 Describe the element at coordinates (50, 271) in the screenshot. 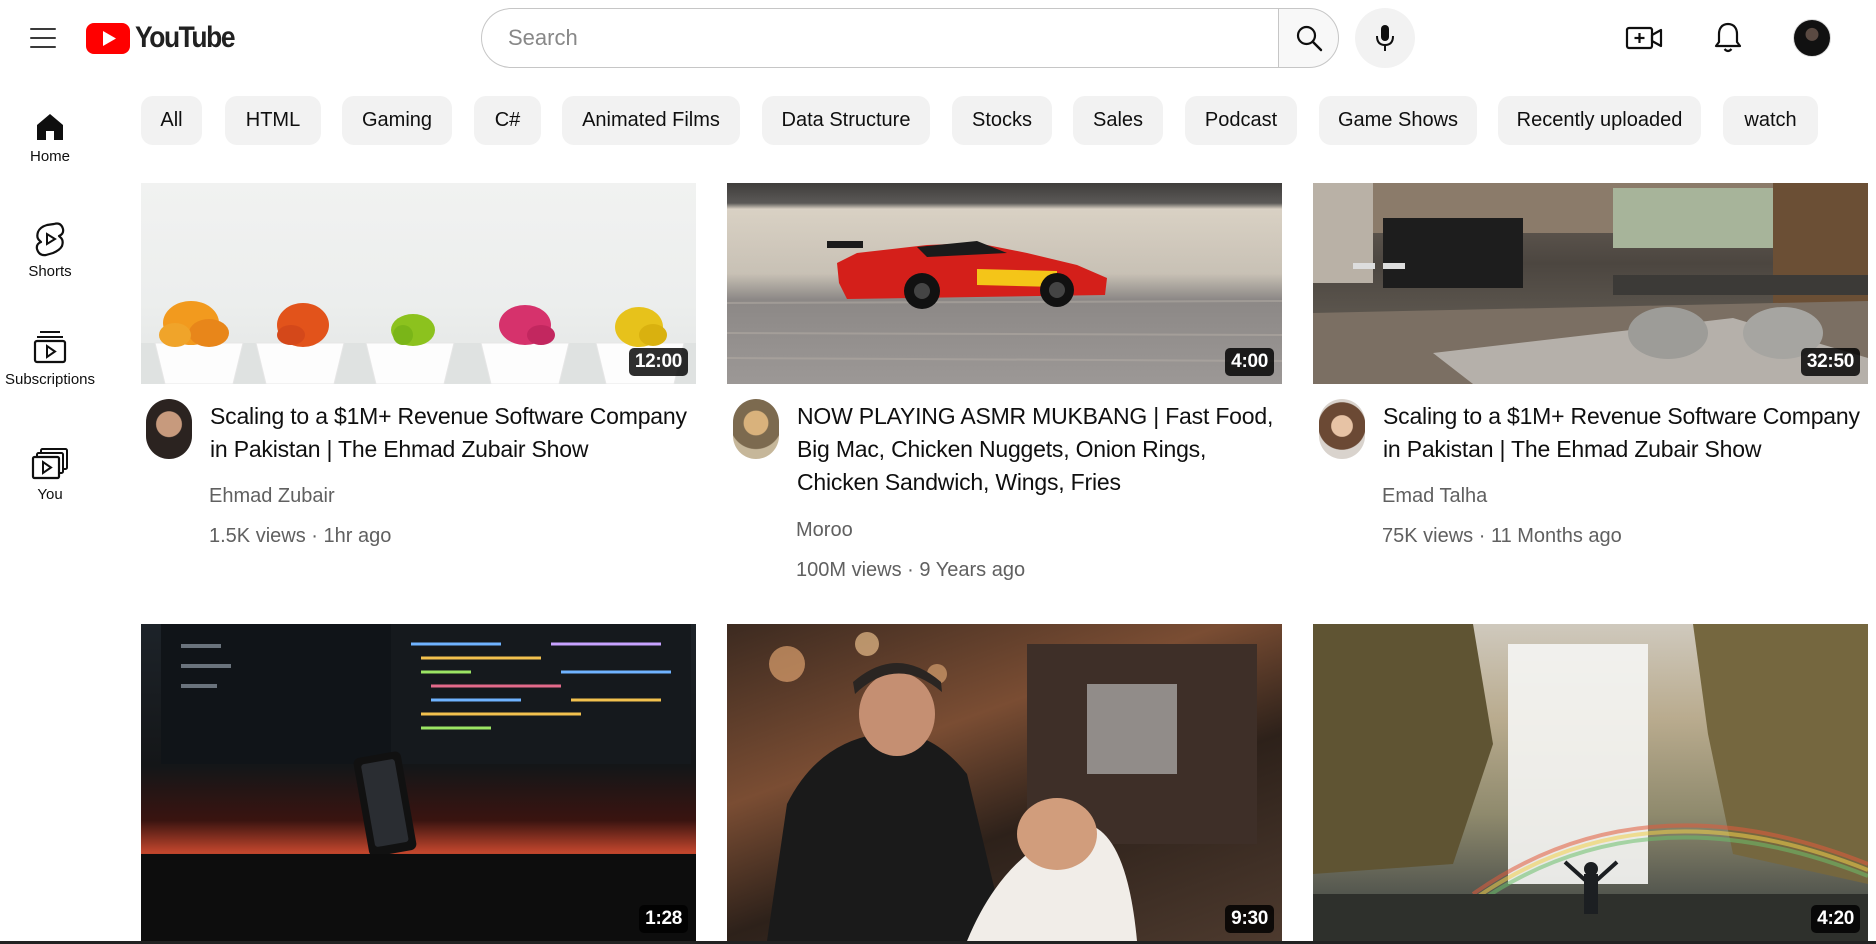

I see `sidebar-item-label: Shorts` at that location.